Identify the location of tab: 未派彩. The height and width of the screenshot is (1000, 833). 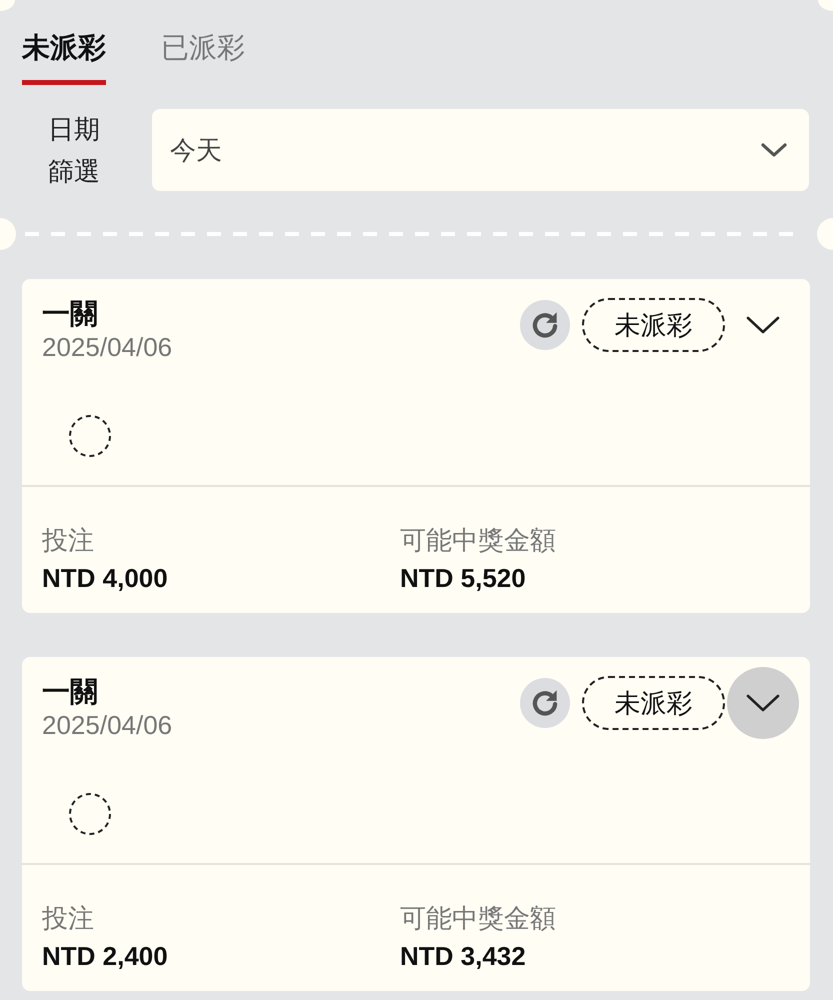
(64, 56).